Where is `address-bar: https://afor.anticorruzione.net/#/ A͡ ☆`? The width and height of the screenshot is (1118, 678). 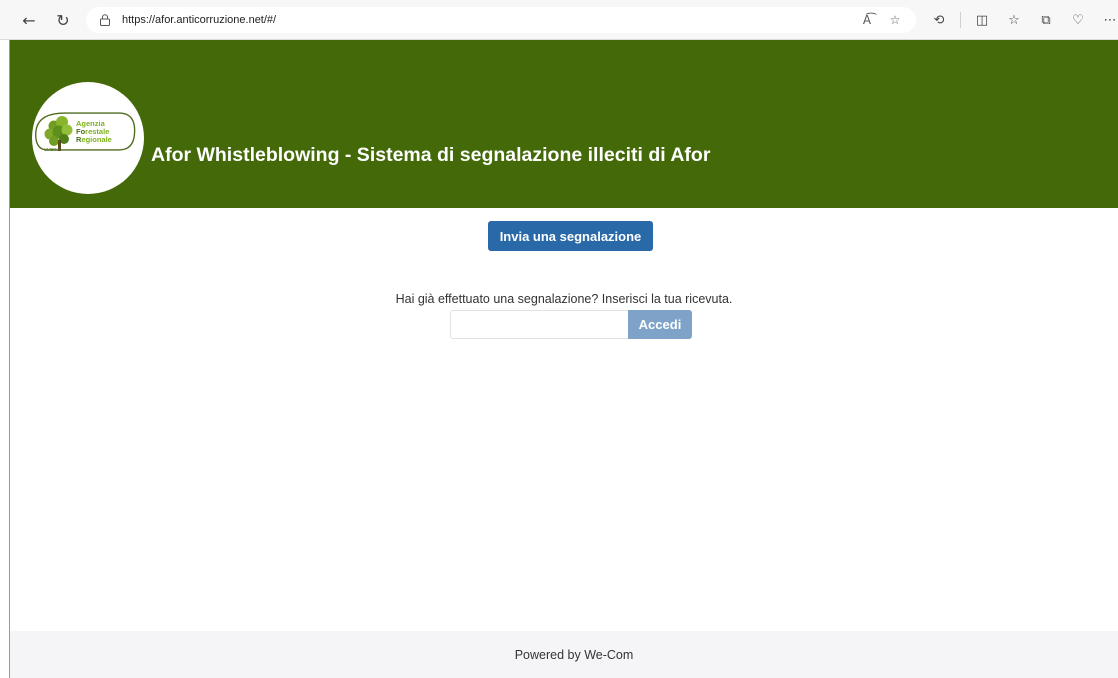 address-bar: https://afor.anticorruzione.net/#/ A͡ ☆ is located at coordinates (501, 20).